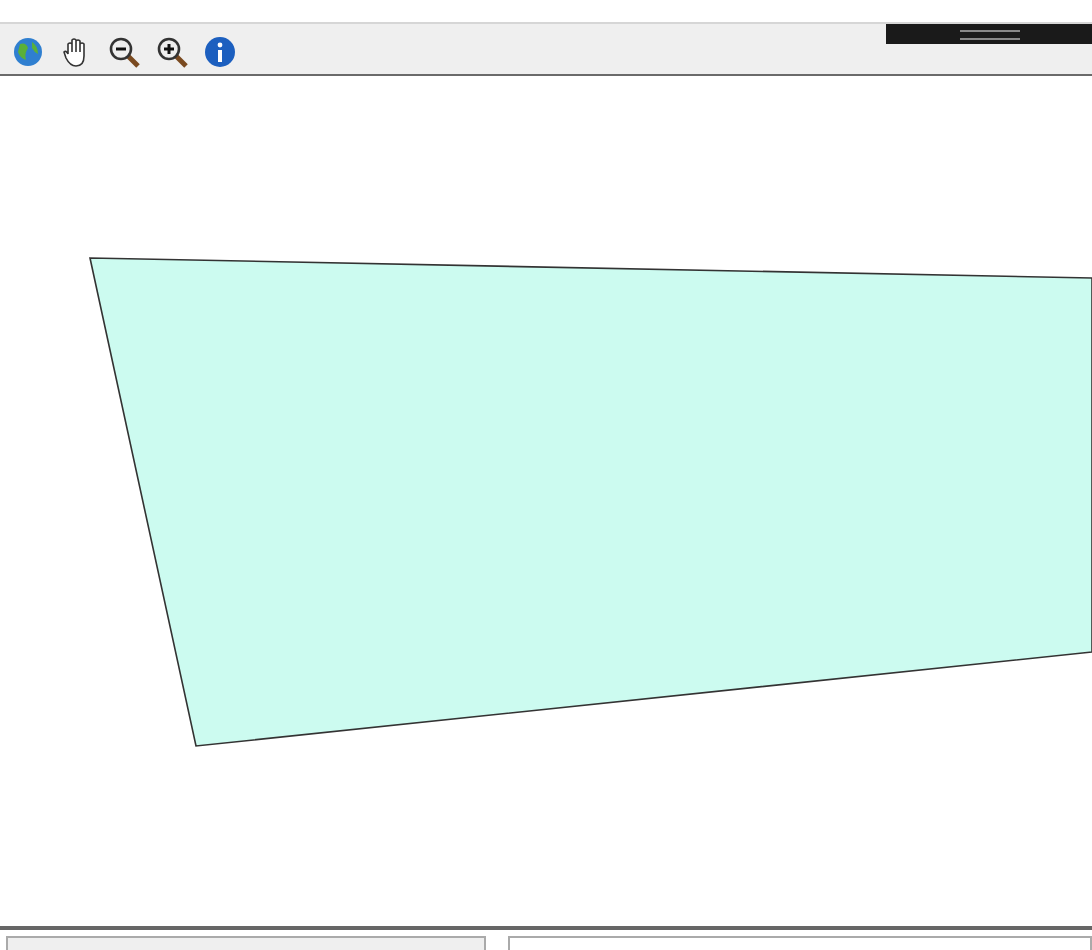 The image size is (1092, 950). I want to click on info-icon, so click(219, 51).